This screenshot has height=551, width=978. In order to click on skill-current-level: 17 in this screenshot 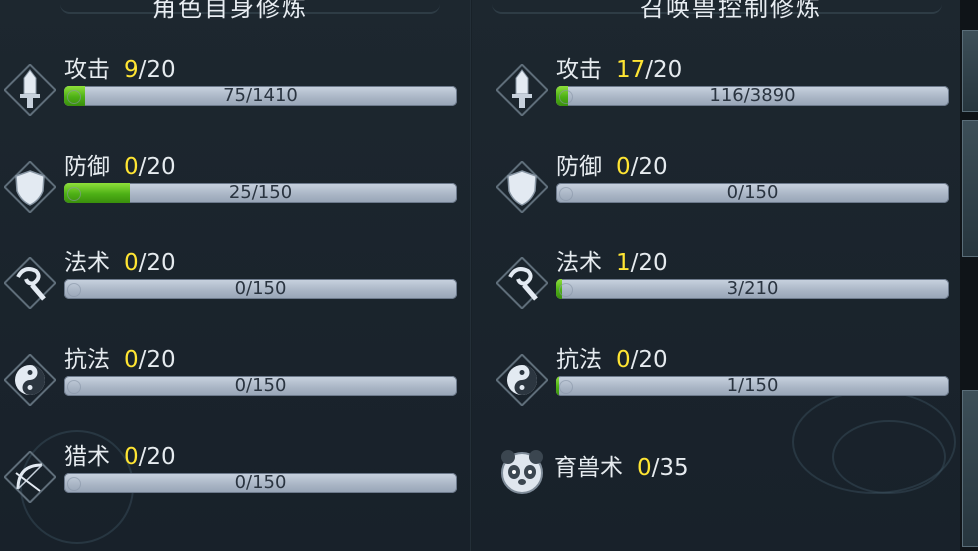, I will do `click(631, 70)`.